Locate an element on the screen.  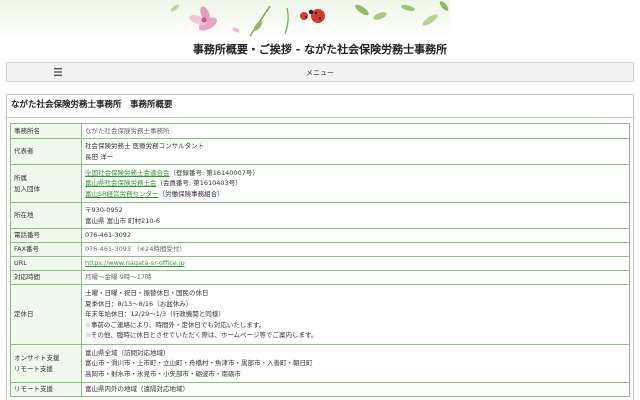
flower-icon is located at coordinates (203, 18).